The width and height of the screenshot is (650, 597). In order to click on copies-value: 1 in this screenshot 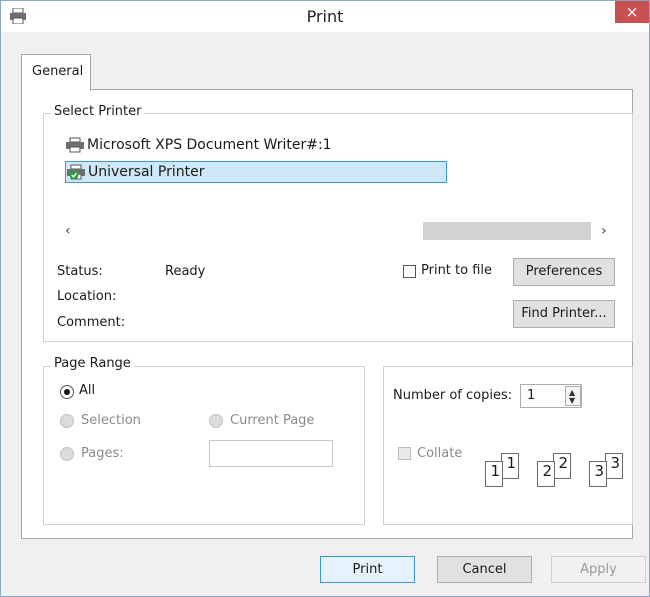, I will do `click(531, 395)`.